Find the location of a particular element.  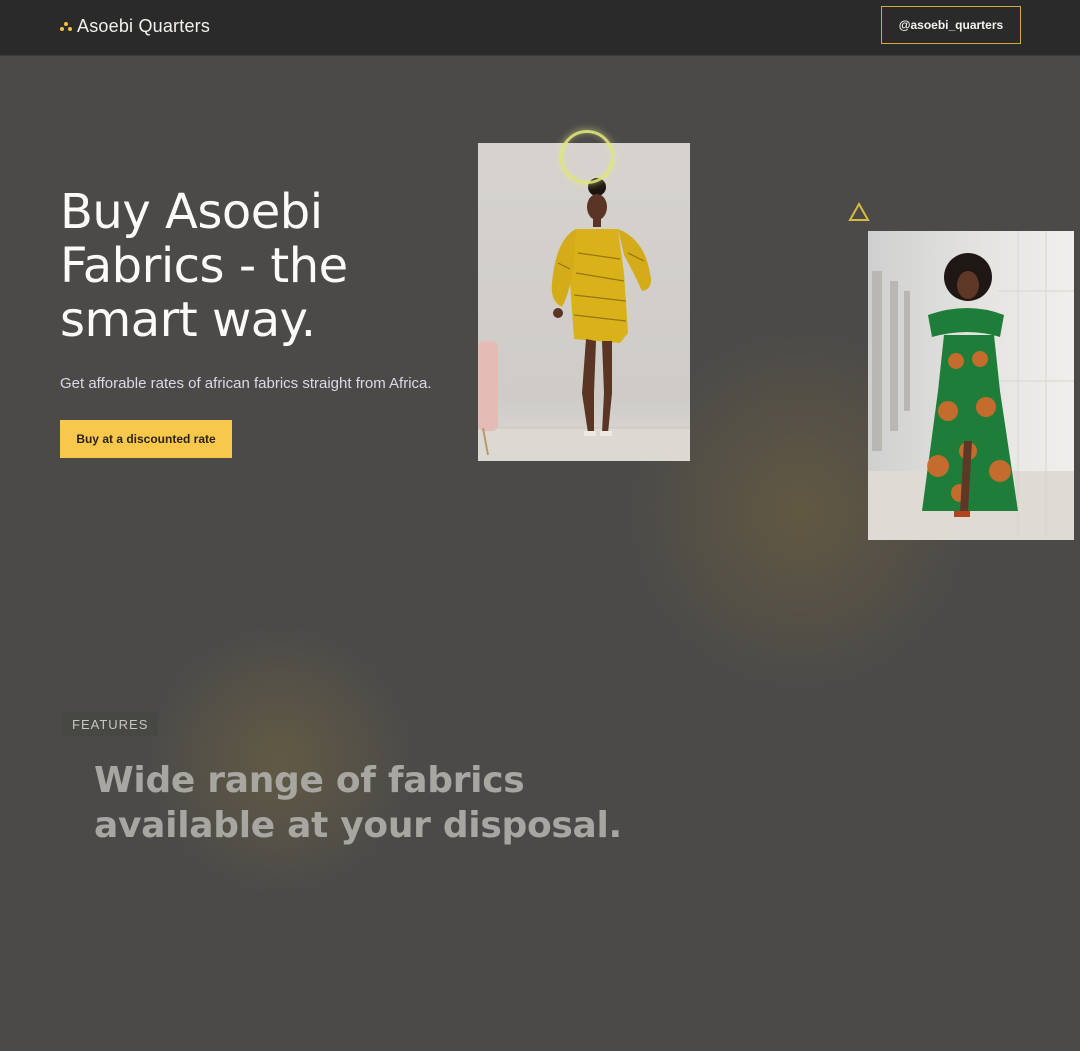

instagram-handle-button: @asoebi_quarters is located at coordinates (951, 25).